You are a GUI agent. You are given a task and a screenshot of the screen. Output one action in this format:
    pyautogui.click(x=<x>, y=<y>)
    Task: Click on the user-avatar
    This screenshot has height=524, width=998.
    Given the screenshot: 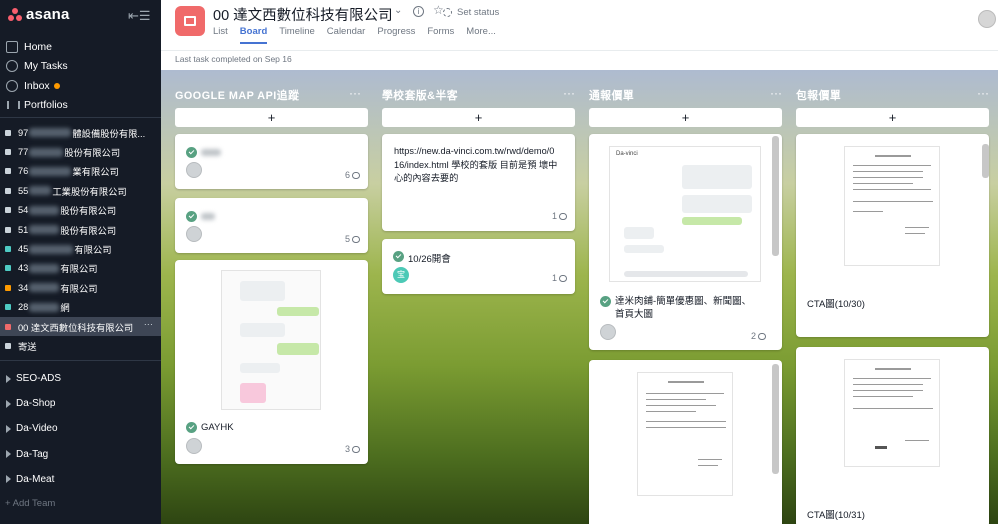 What is the action you would take?
    pyautogui.click(x=987, y=19)
    